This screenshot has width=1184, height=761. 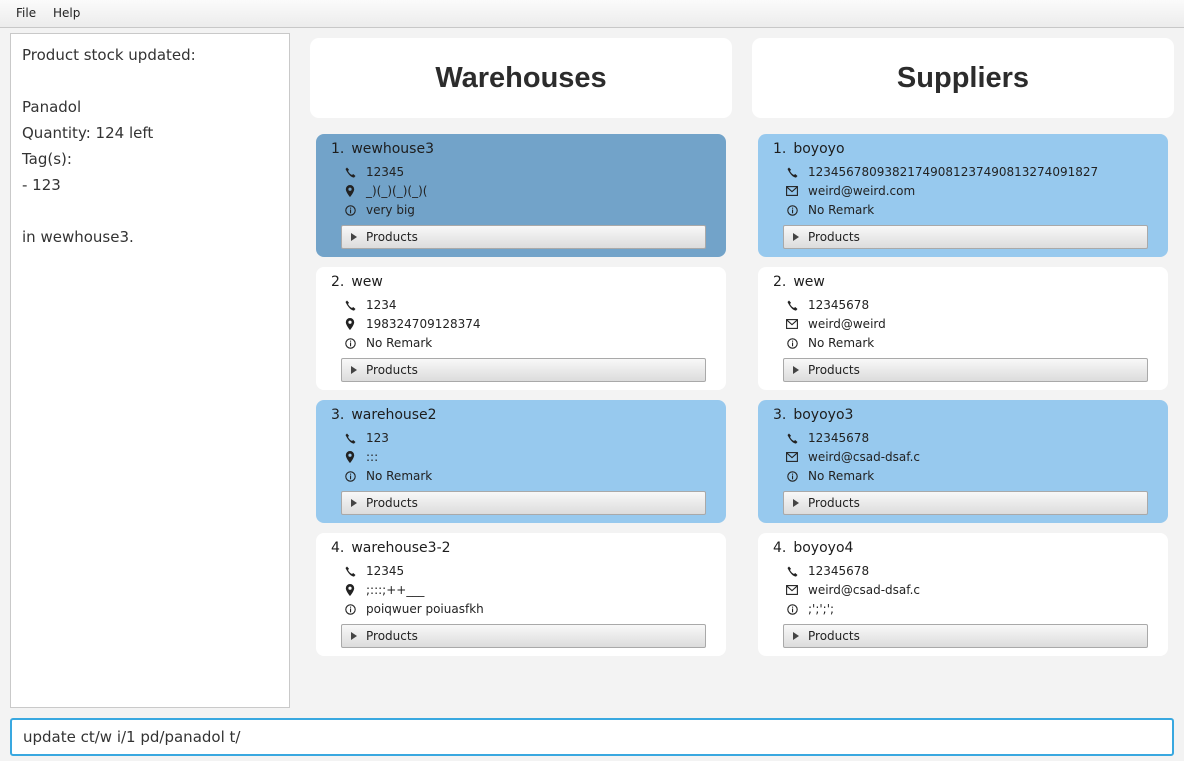 I want to click on address-row: 198324709128374, so click(x=412, y=324).